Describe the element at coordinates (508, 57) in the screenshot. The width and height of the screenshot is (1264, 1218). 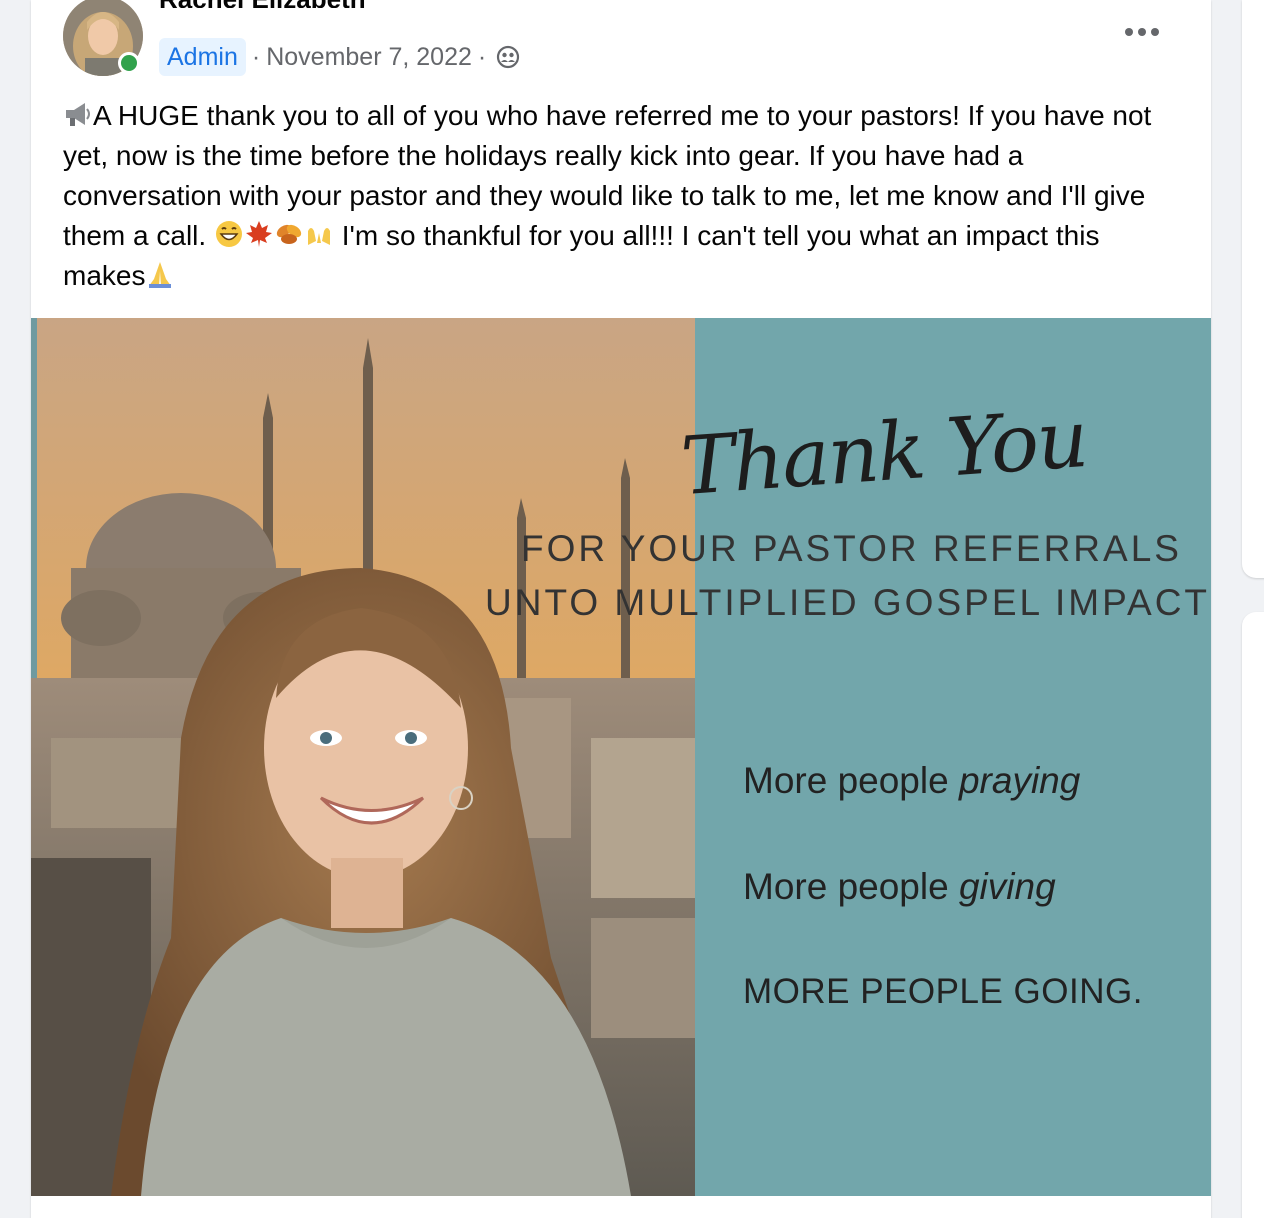
I see `group-members-icon` at that location.